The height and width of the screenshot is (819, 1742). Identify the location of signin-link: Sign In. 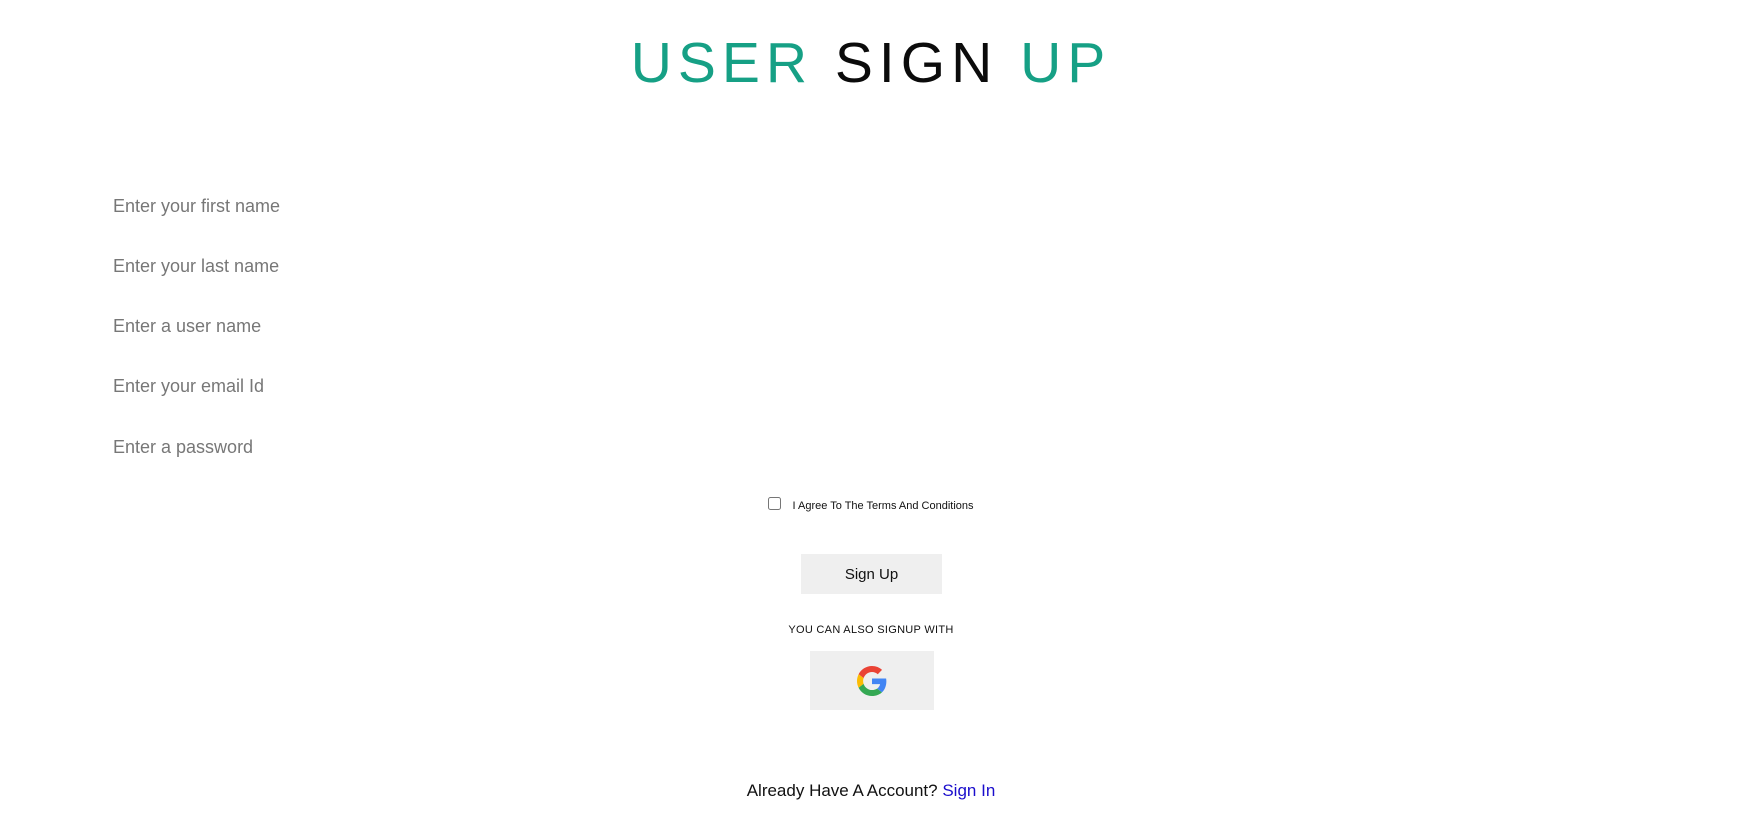
(968, 790).